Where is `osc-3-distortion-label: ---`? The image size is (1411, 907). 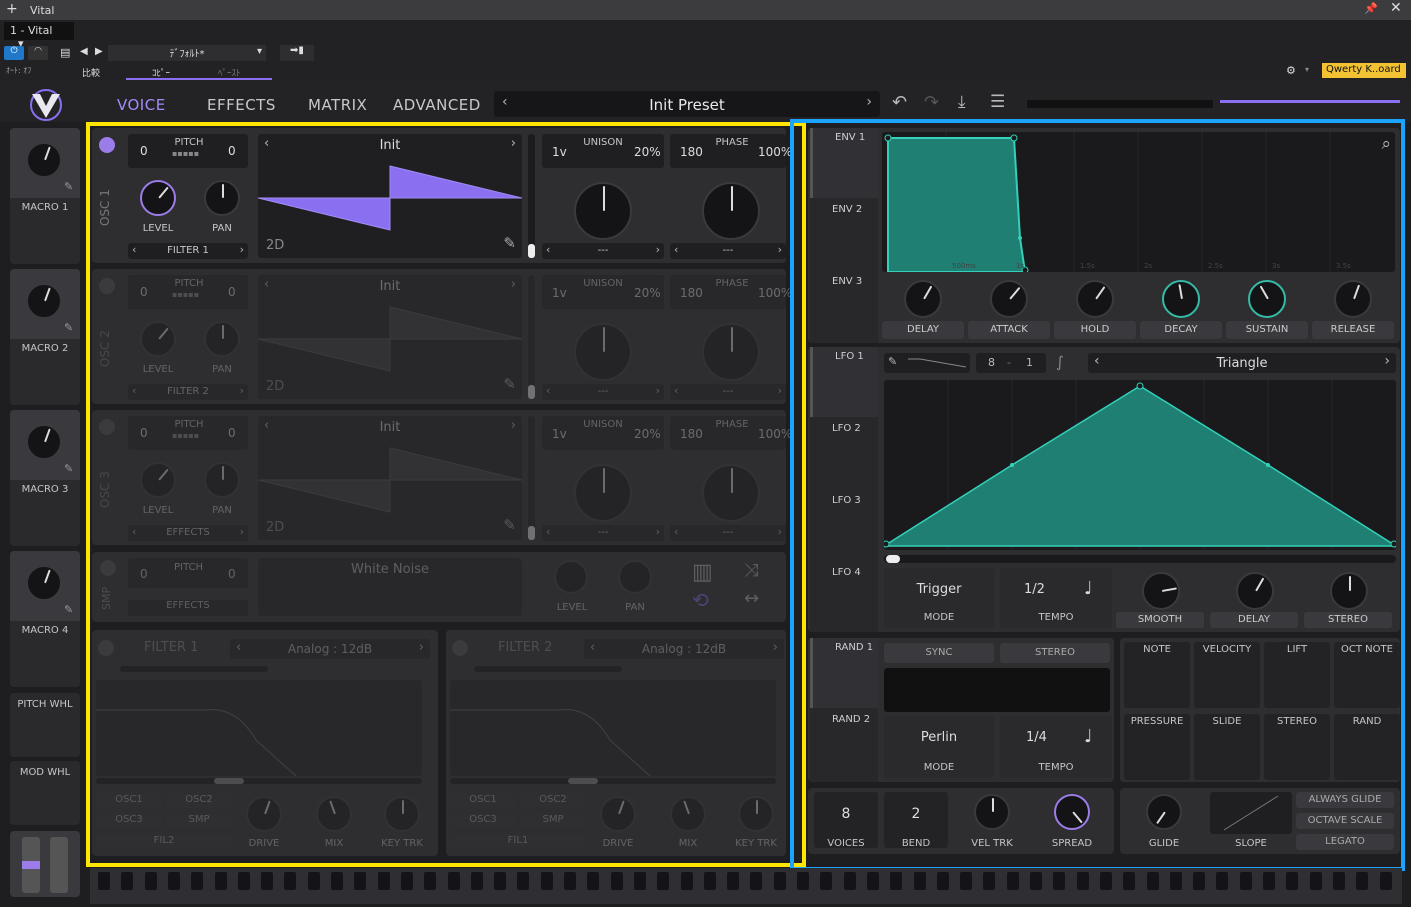 osc-3-distortion-label: --- is located at coordinates (728, 532).